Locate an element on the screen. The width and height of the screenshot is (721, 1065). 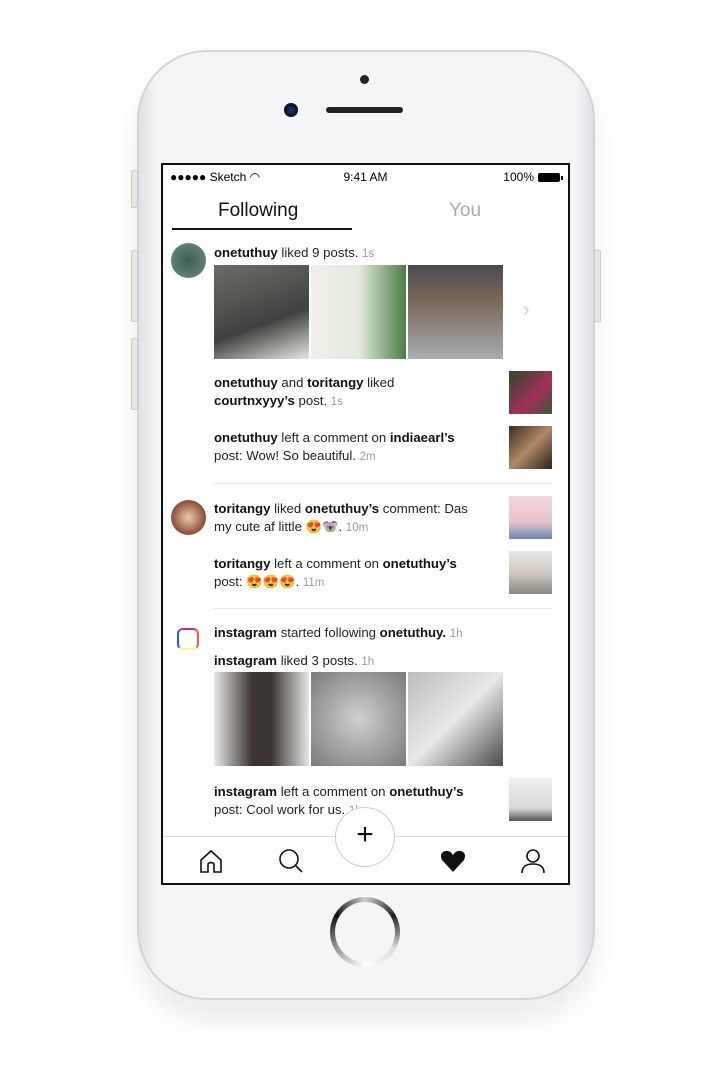
mute-switch is located at coordinates (134, 189).